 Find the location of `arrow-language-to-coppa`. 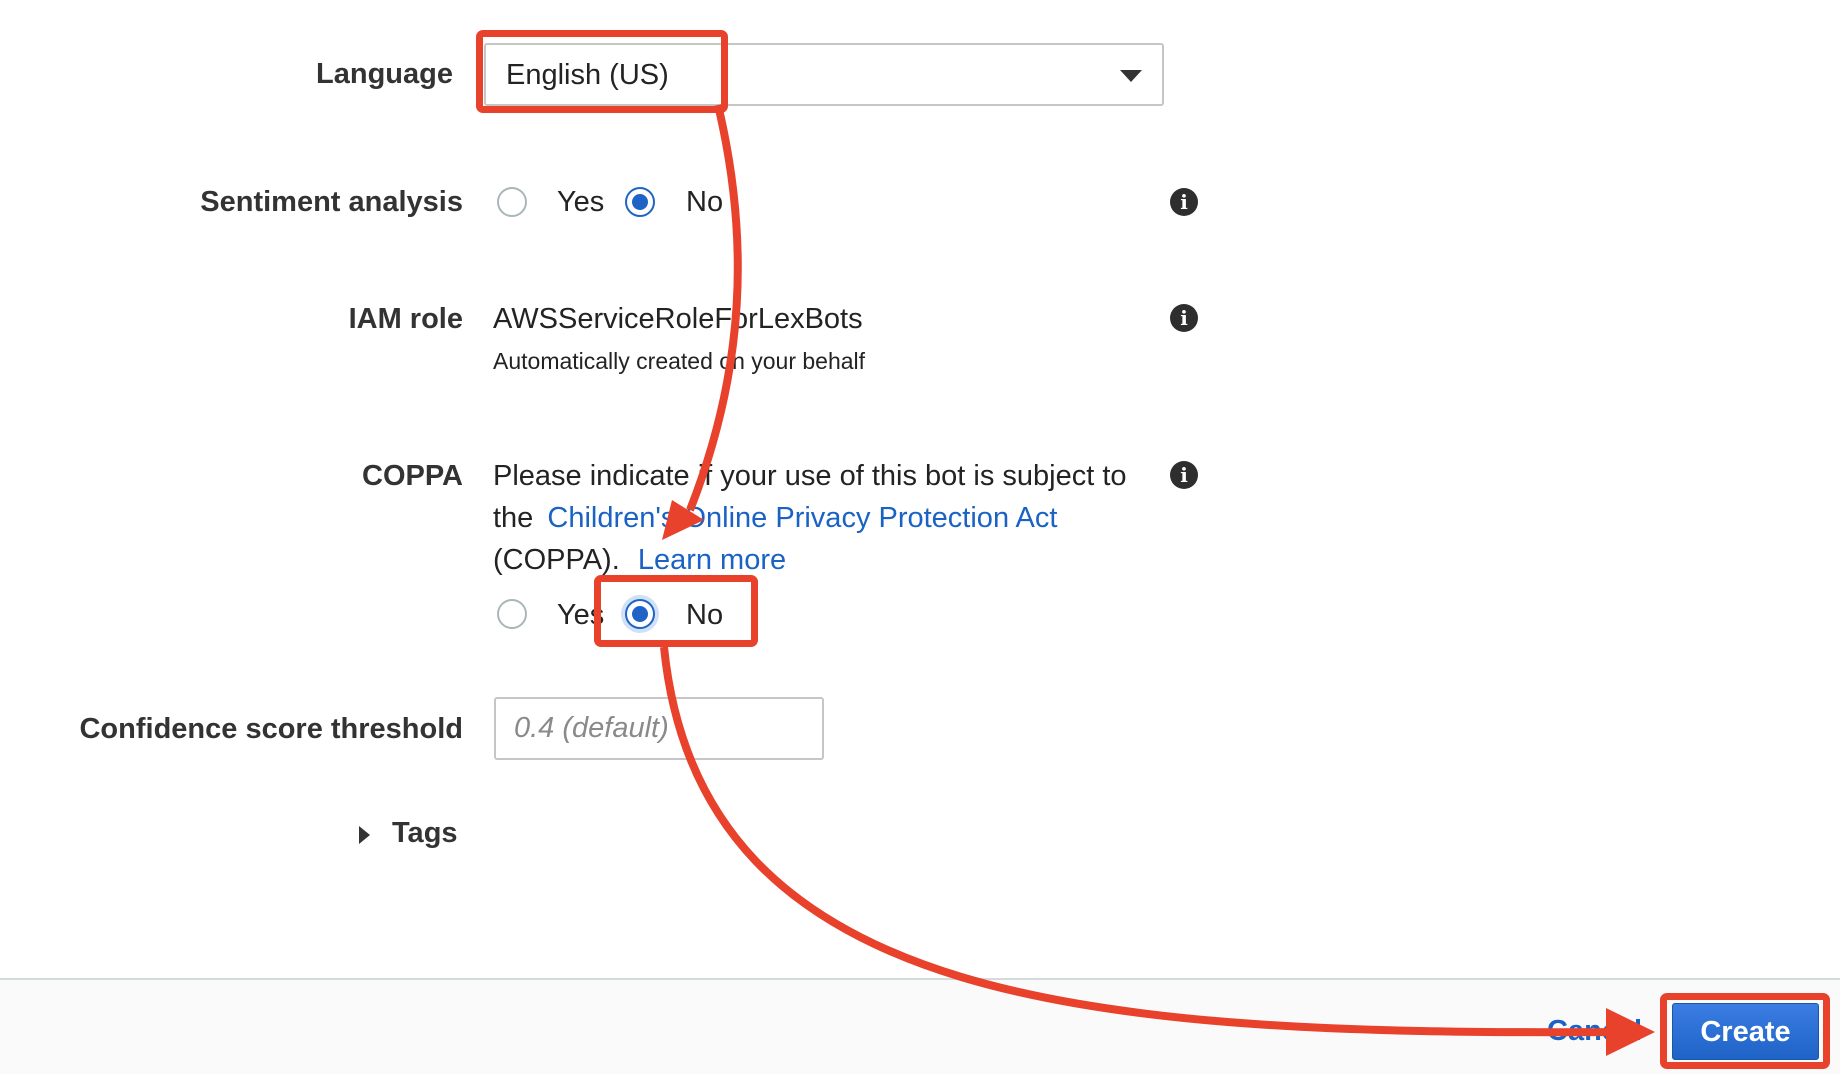

arrow-language-to-coppa is located at coordinates (714, 308).